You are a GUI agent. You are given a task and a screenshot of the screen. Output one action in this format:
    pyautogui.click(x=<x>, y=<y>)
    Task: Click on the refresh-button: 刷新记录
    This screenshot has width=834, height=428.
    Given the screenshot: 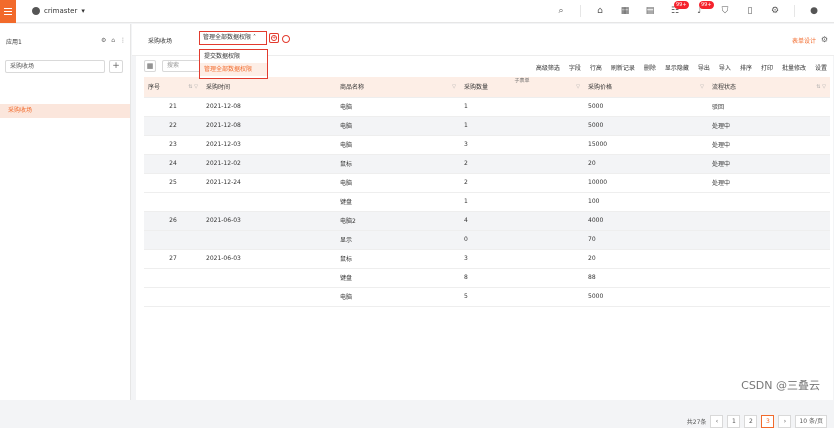 What is the action you would take?
    pyautogui.click(x=623, y=67)
    